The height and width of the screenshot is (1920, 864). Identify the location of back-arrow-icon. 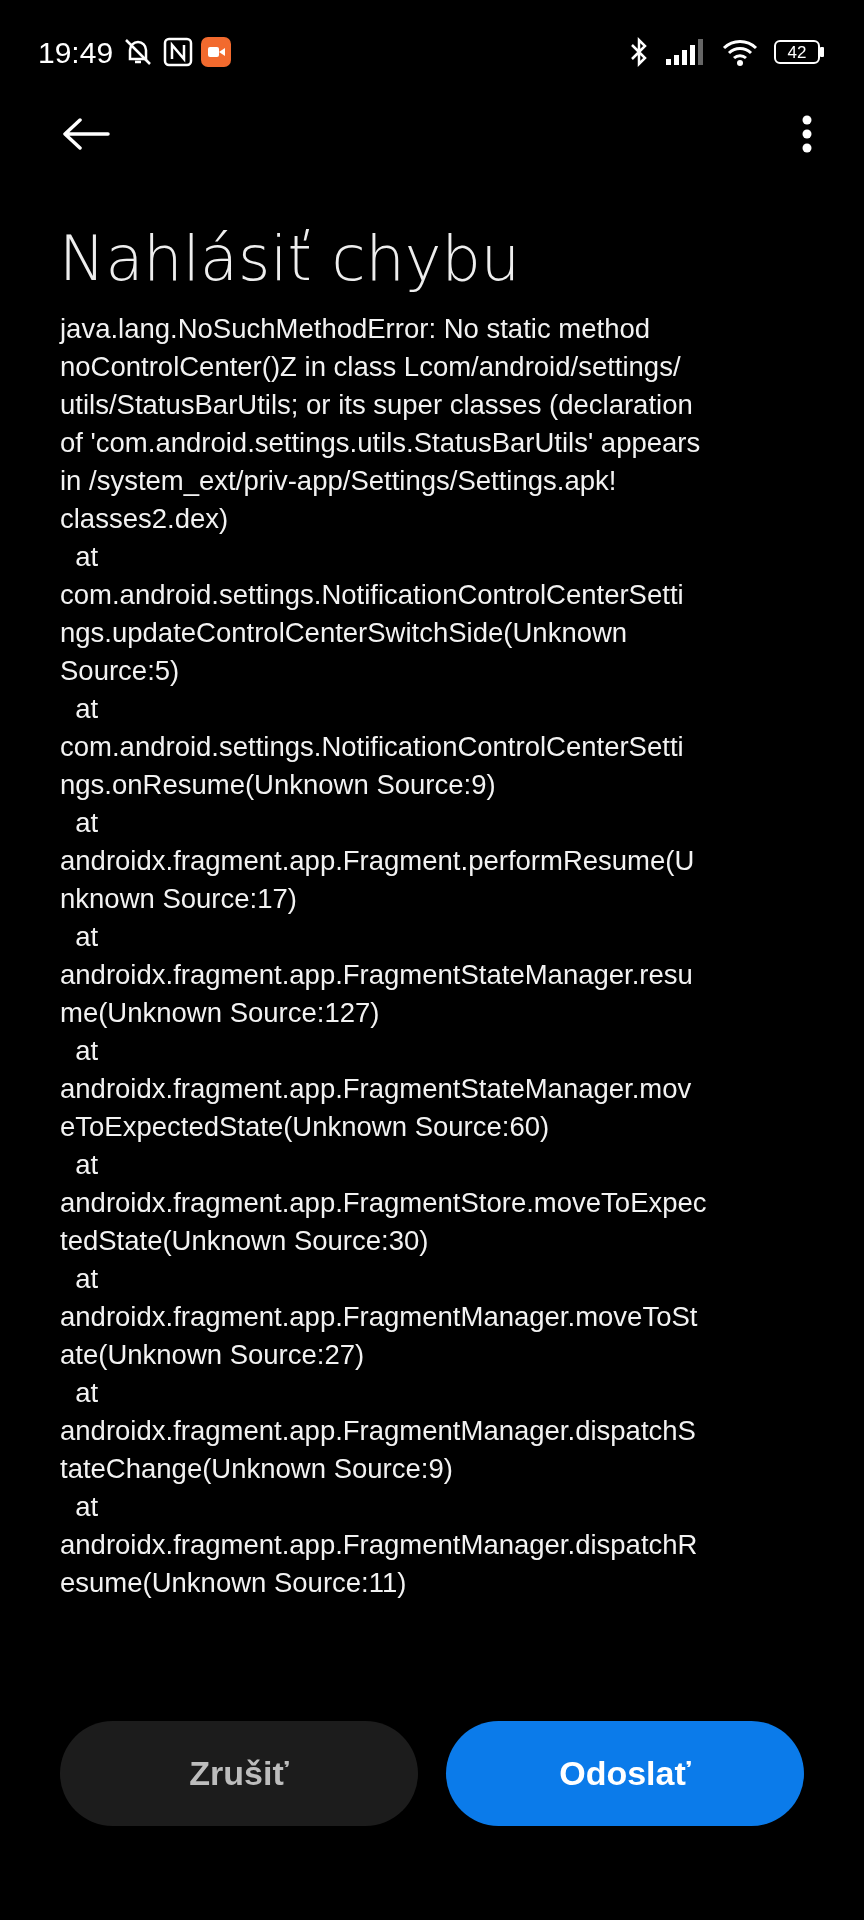
(86, 134).